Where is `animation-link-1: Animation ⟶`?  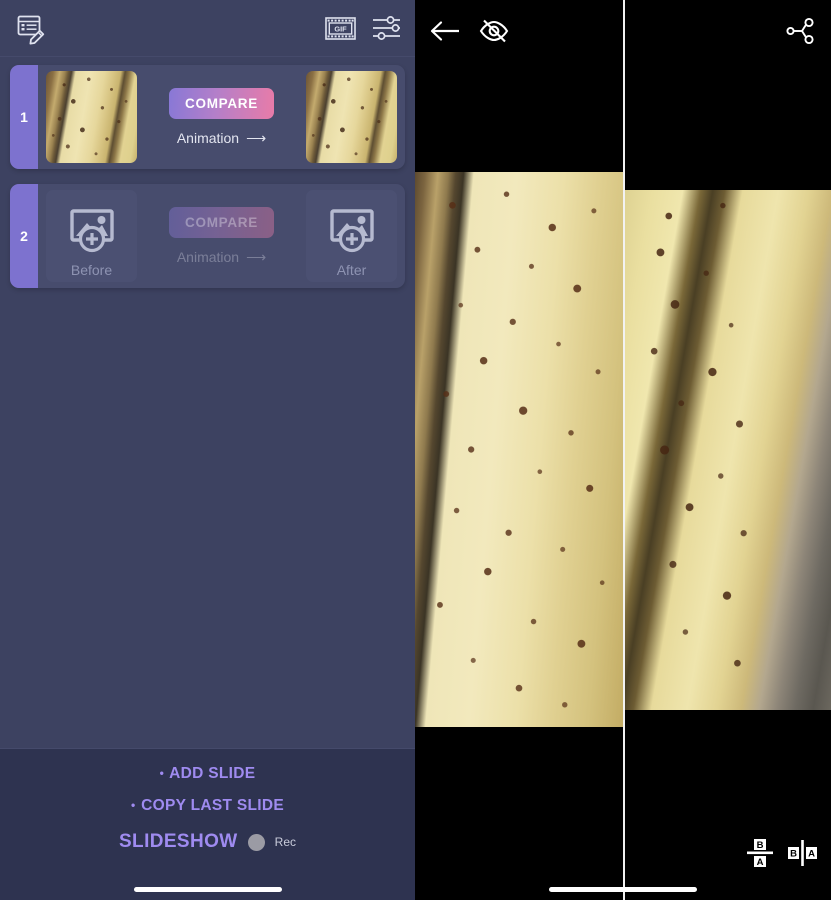 animation-link-1: Animation ⟶ is located at coordinates (221, 138).